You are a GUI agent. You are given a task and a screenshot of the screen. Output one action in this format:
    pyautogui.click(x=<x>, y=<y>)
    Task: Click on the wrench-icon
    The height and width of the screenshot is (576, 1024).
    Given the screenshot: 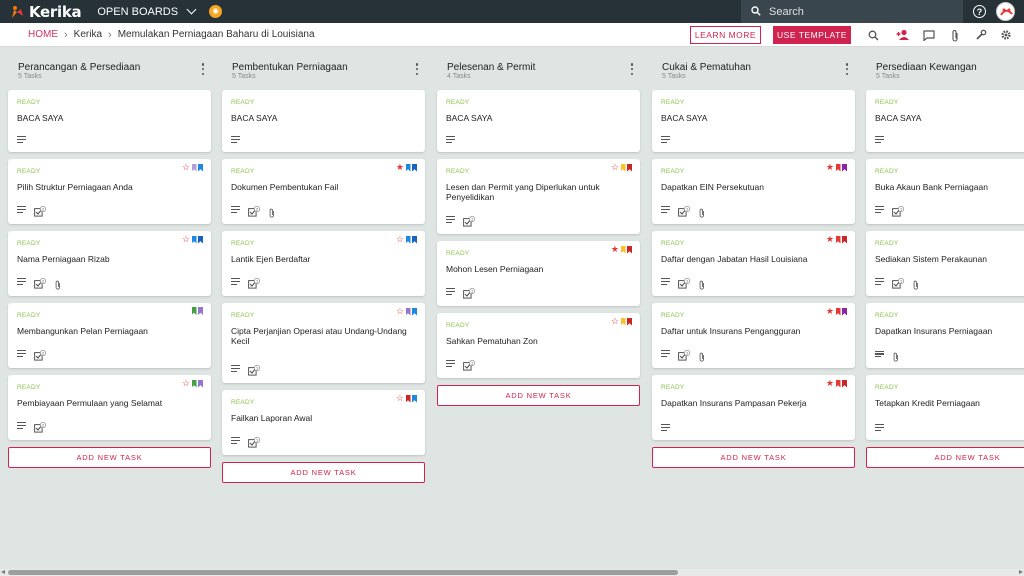 What is the action you would take?
    pyautogui.click(x=981, y=35)
    